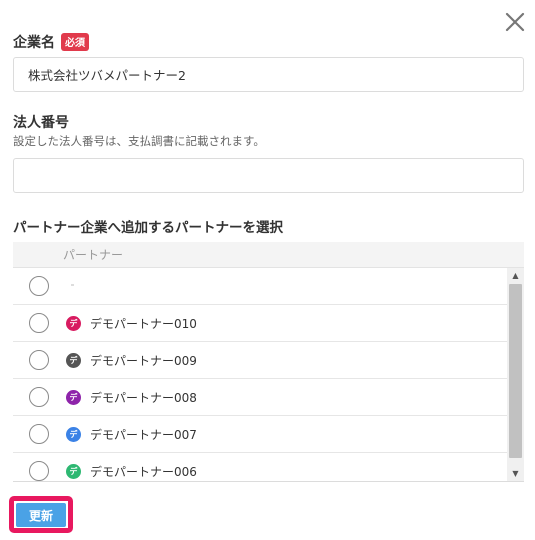 The image size is (535, 540). Describe the element at coordinates (72, 285) in the screenshot. I see `partner-placeholder-mark` at that location.